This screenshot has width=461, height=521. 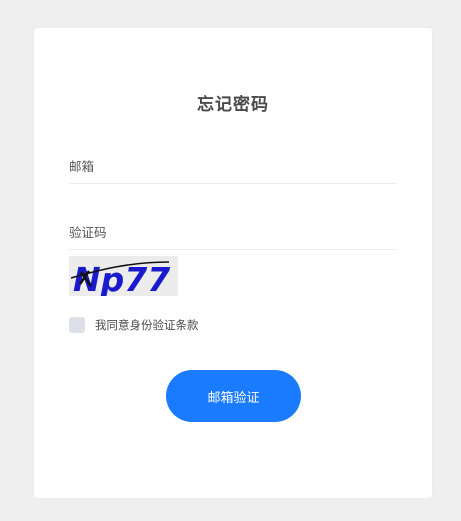 What do you see at coordinates (77, 325) in the screenshot?
I see `agree-terms-checkbox` at bounding box center [77, 325].